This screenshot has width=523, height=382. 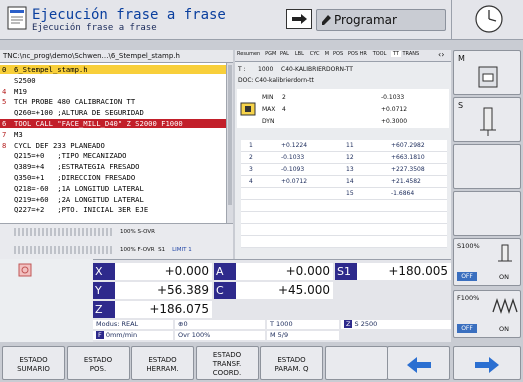 What do you see at coordinates (248, 109) in the screenshot?
I see `tool-touch-probe-icon` at bounding box center [248, 109].